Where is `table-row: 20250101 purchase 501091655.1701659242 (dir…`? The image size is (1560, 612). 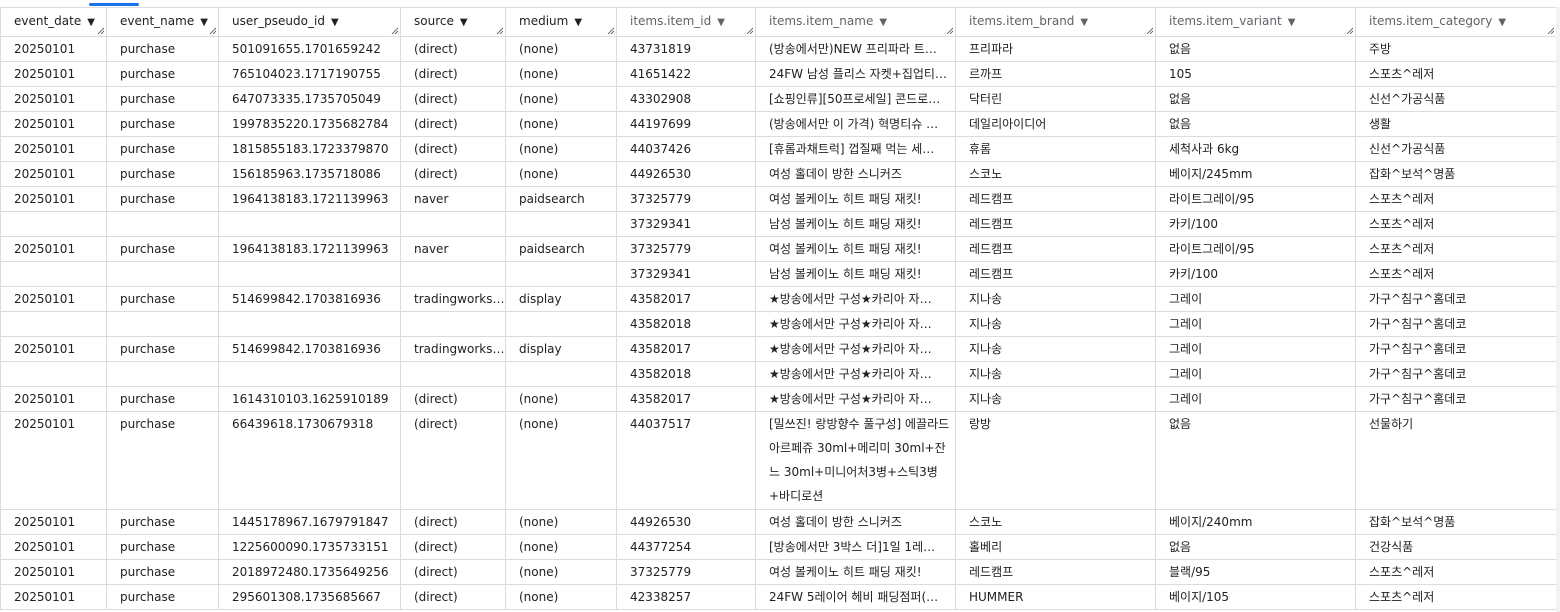
table-row: 20250101 purchase 501091655.1701659242 (dir… is located at coordinates (778, 49).